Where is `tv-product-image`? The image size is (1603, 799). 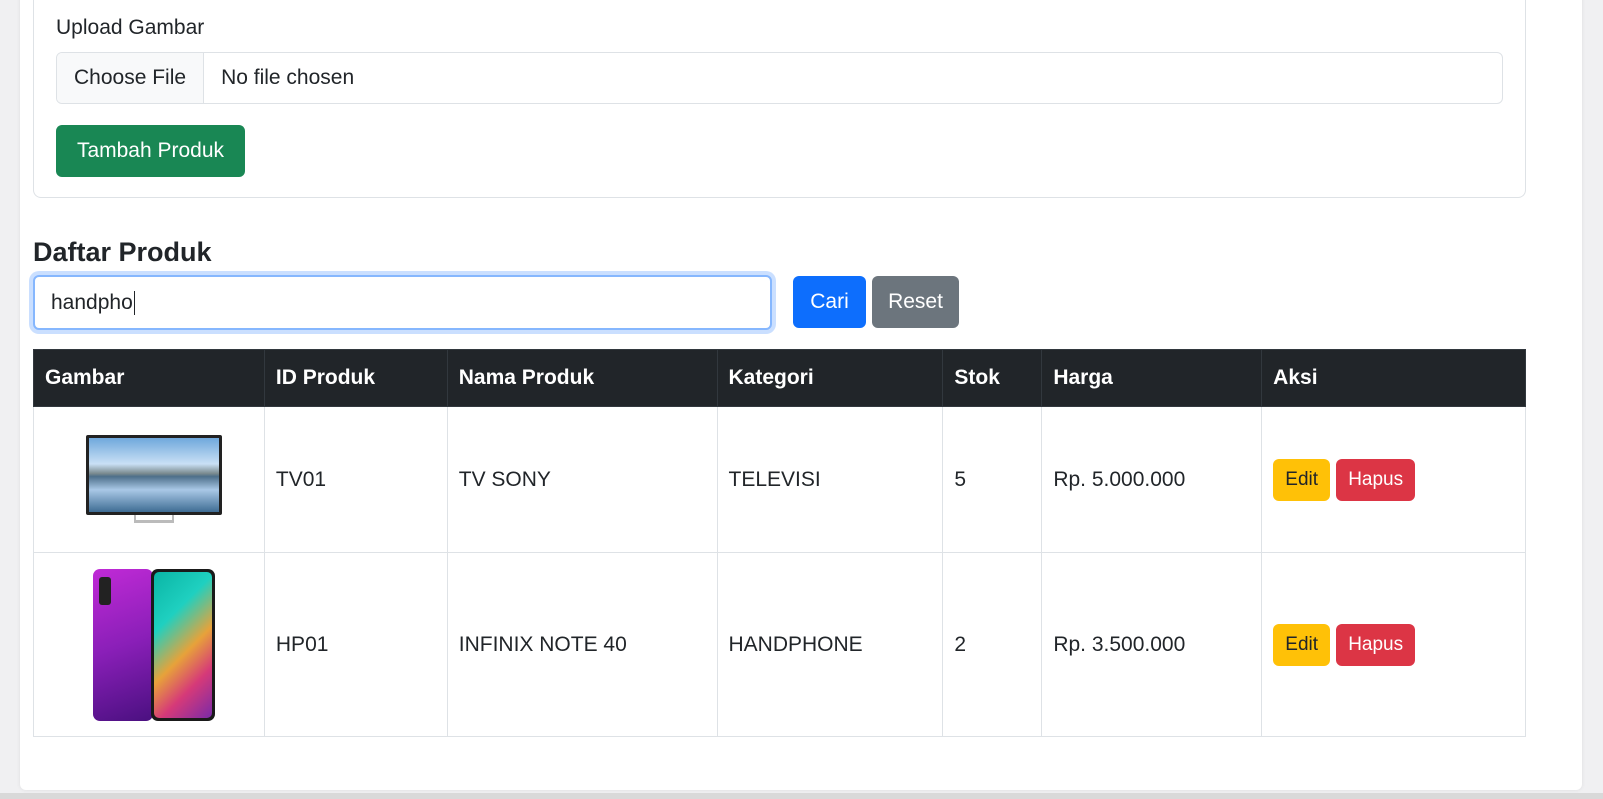
tv-product-image is located at coordinates (154, 479).